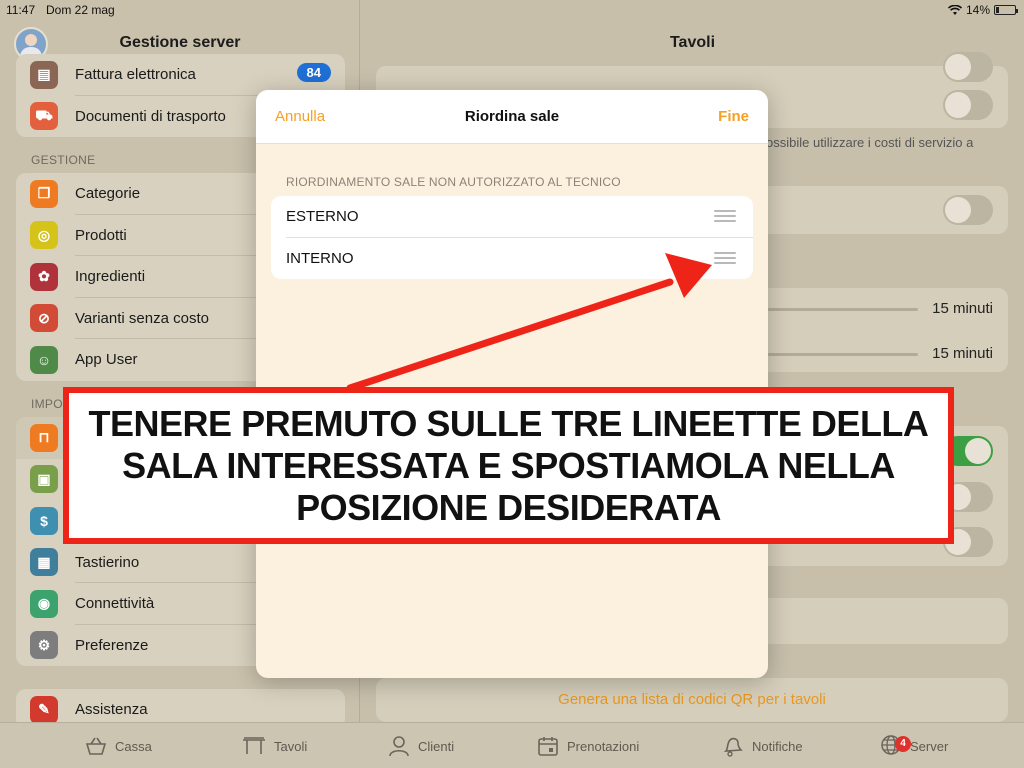 The image size is (1024, 768). Describe the element at coordinates (436, 746) in the screenshot. I see `tab-label: Clienti` at that location.